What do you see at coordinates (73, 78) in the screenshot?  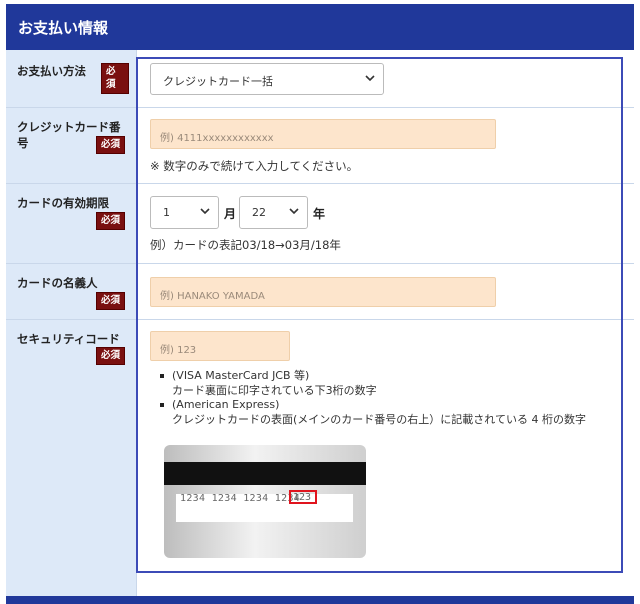 I see `payment-method-label: お支払い方法 必須` at bounding box center [73, 78].